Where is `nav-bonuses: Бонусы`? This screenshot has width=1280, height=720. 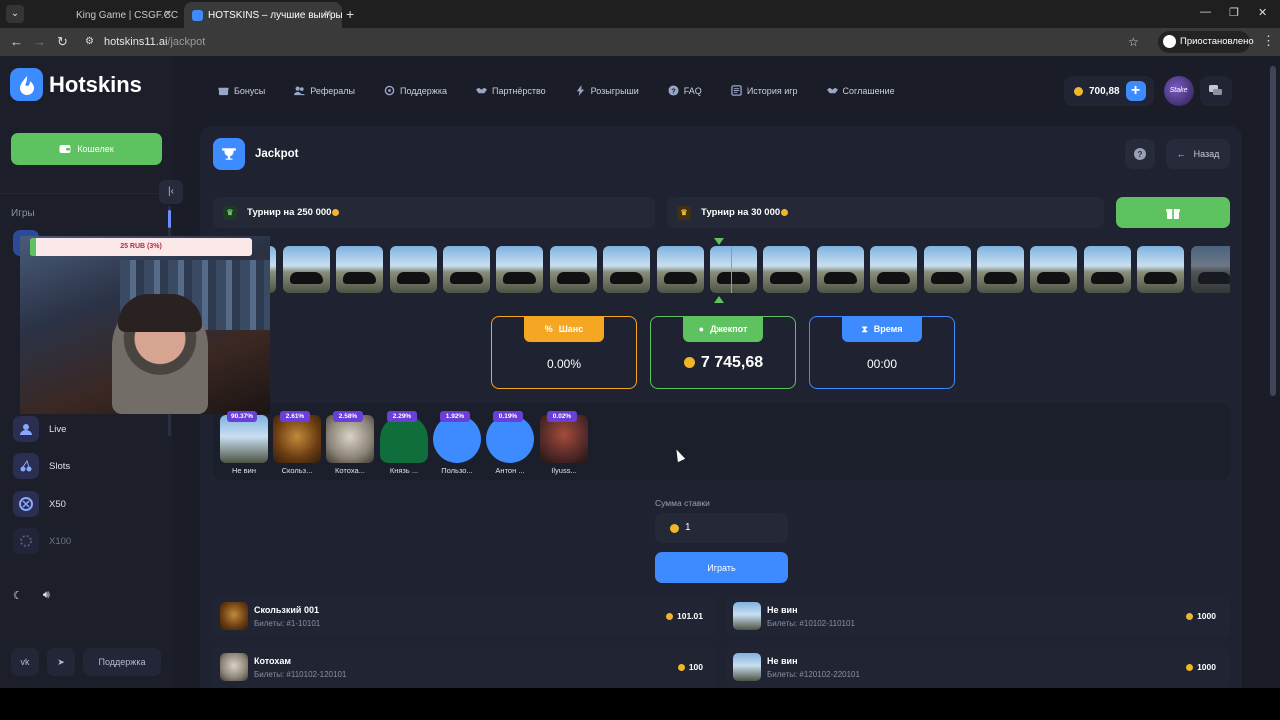 nav-bonuses: Бонусы is located at coordinates (241, 90).